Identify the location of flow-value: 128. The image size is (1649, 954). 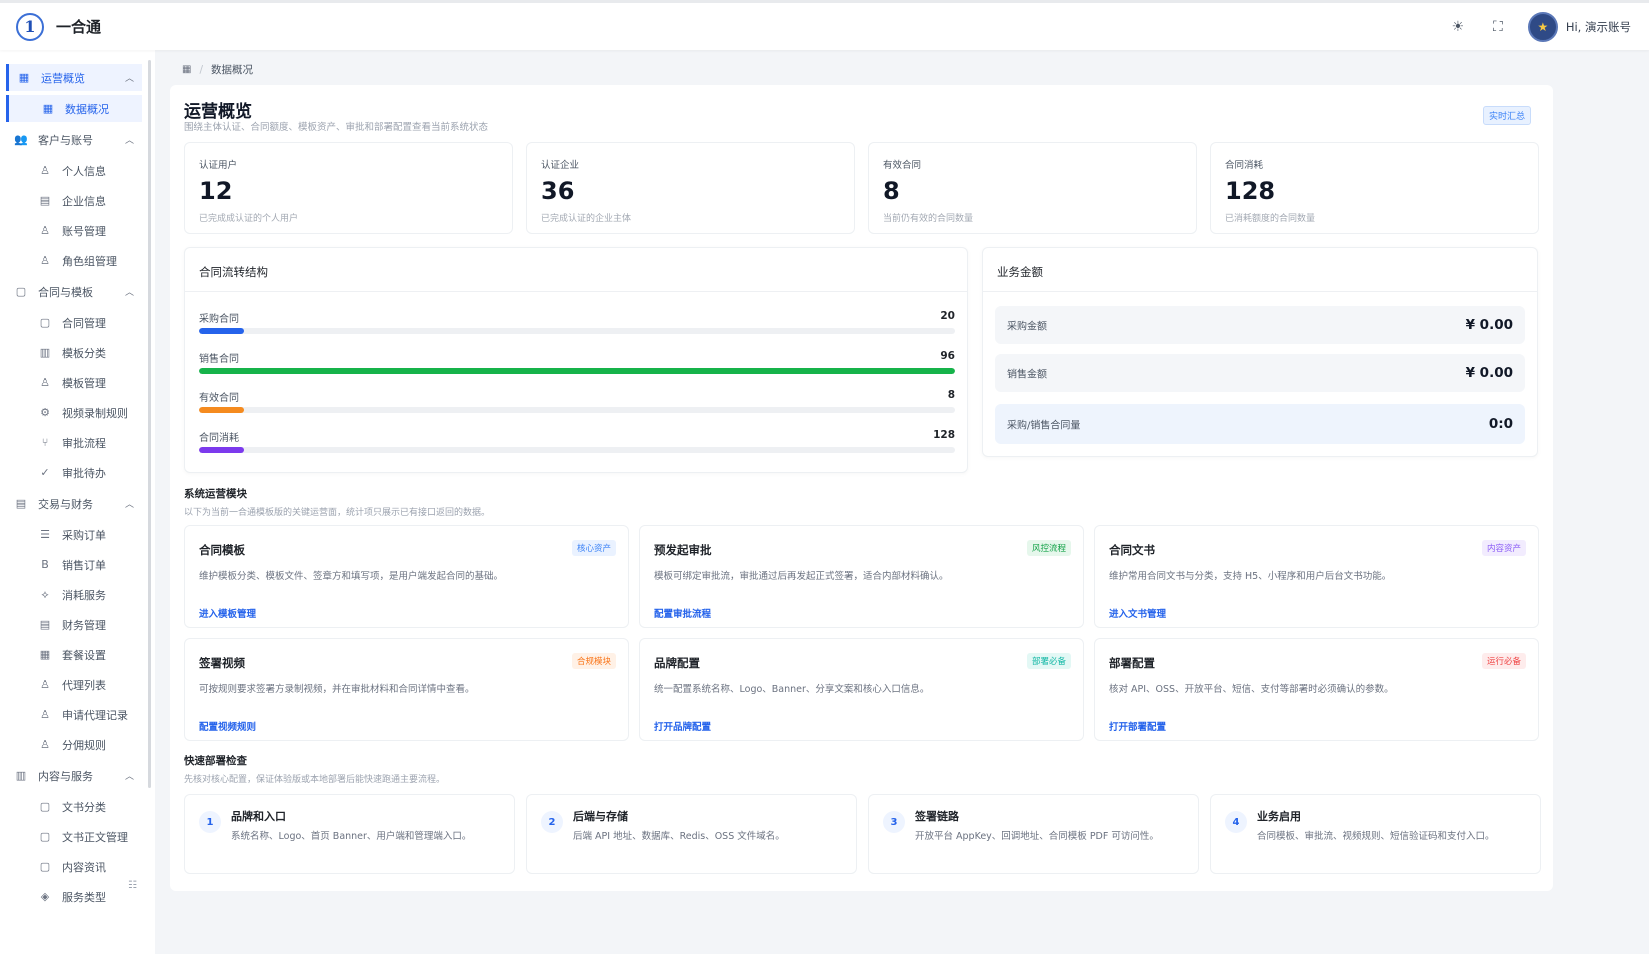
(944, 435).